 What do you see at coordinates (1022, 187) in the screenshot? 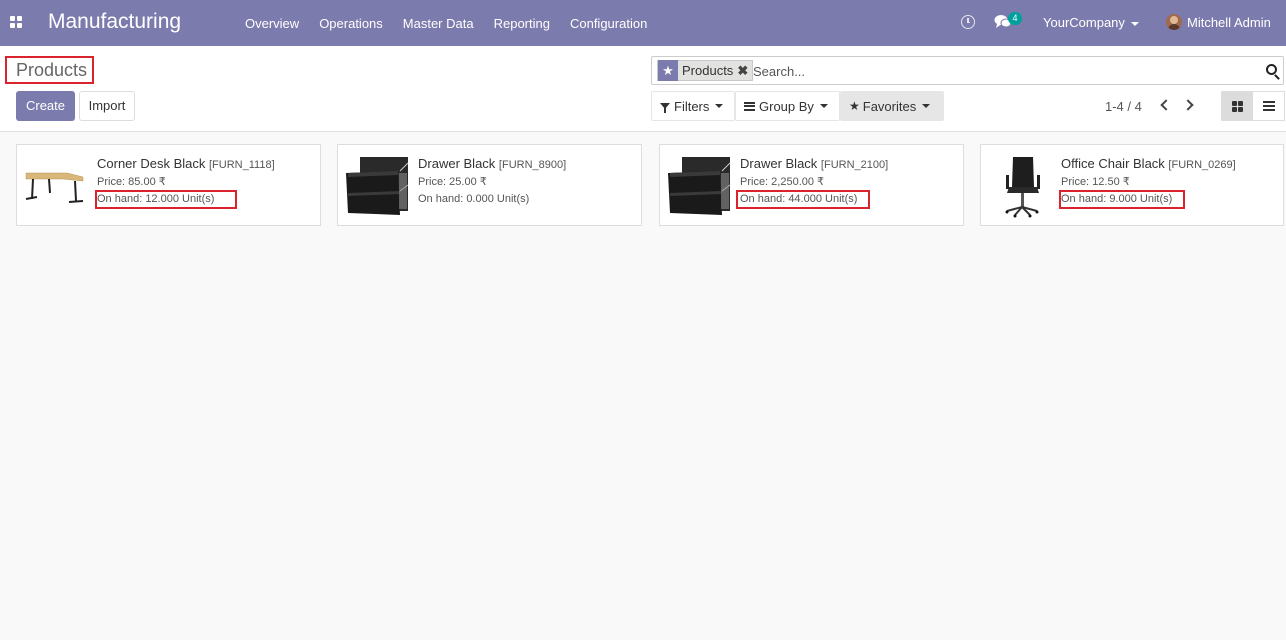
I see `chair-image` at bounding box center [1022, 187].